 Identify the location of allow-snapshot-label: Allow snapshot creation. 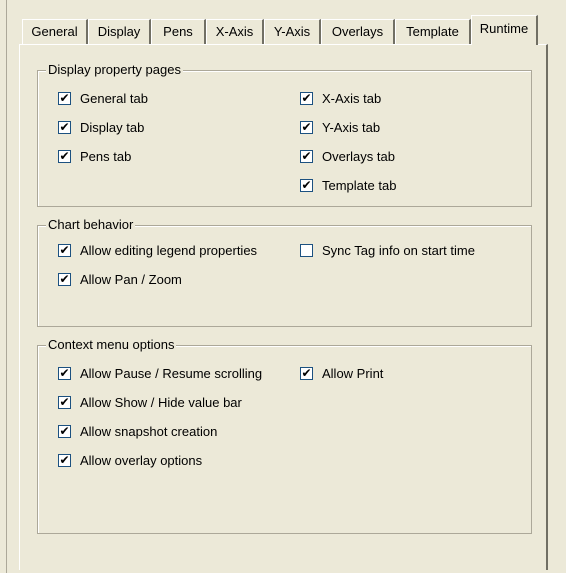
(149, 431).